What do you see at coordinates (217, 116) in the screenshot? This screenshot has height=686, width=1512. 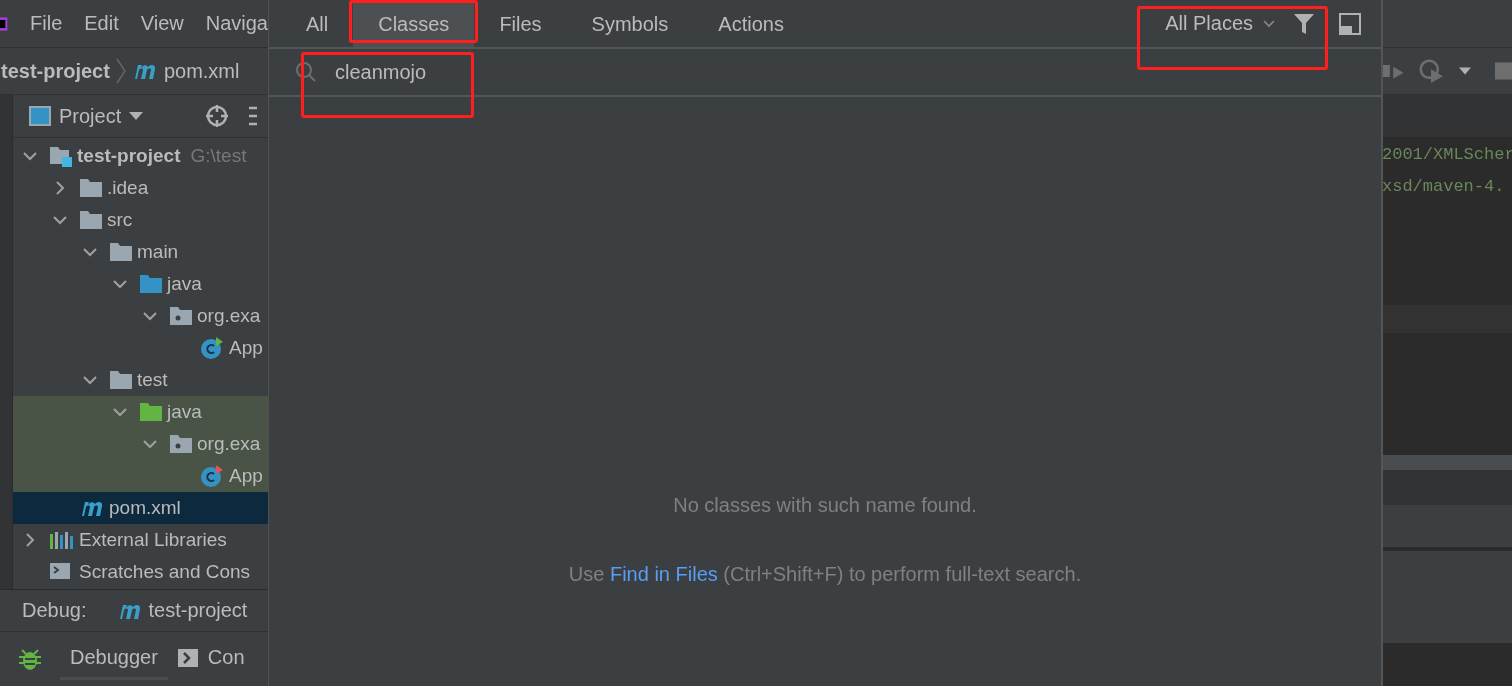 I see `crosshair-icon` at bounding box center [217, 116].